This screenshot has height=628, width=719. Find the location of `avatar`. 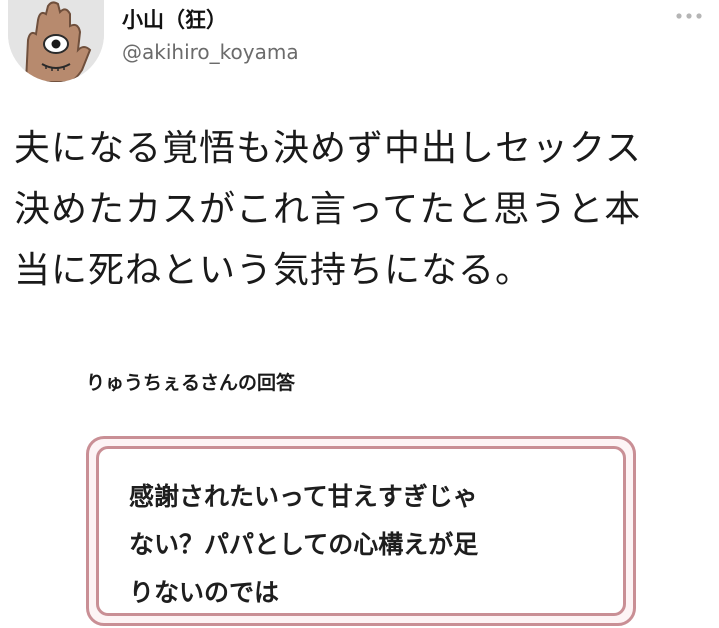

avatar is located at coordinates (56, 41).